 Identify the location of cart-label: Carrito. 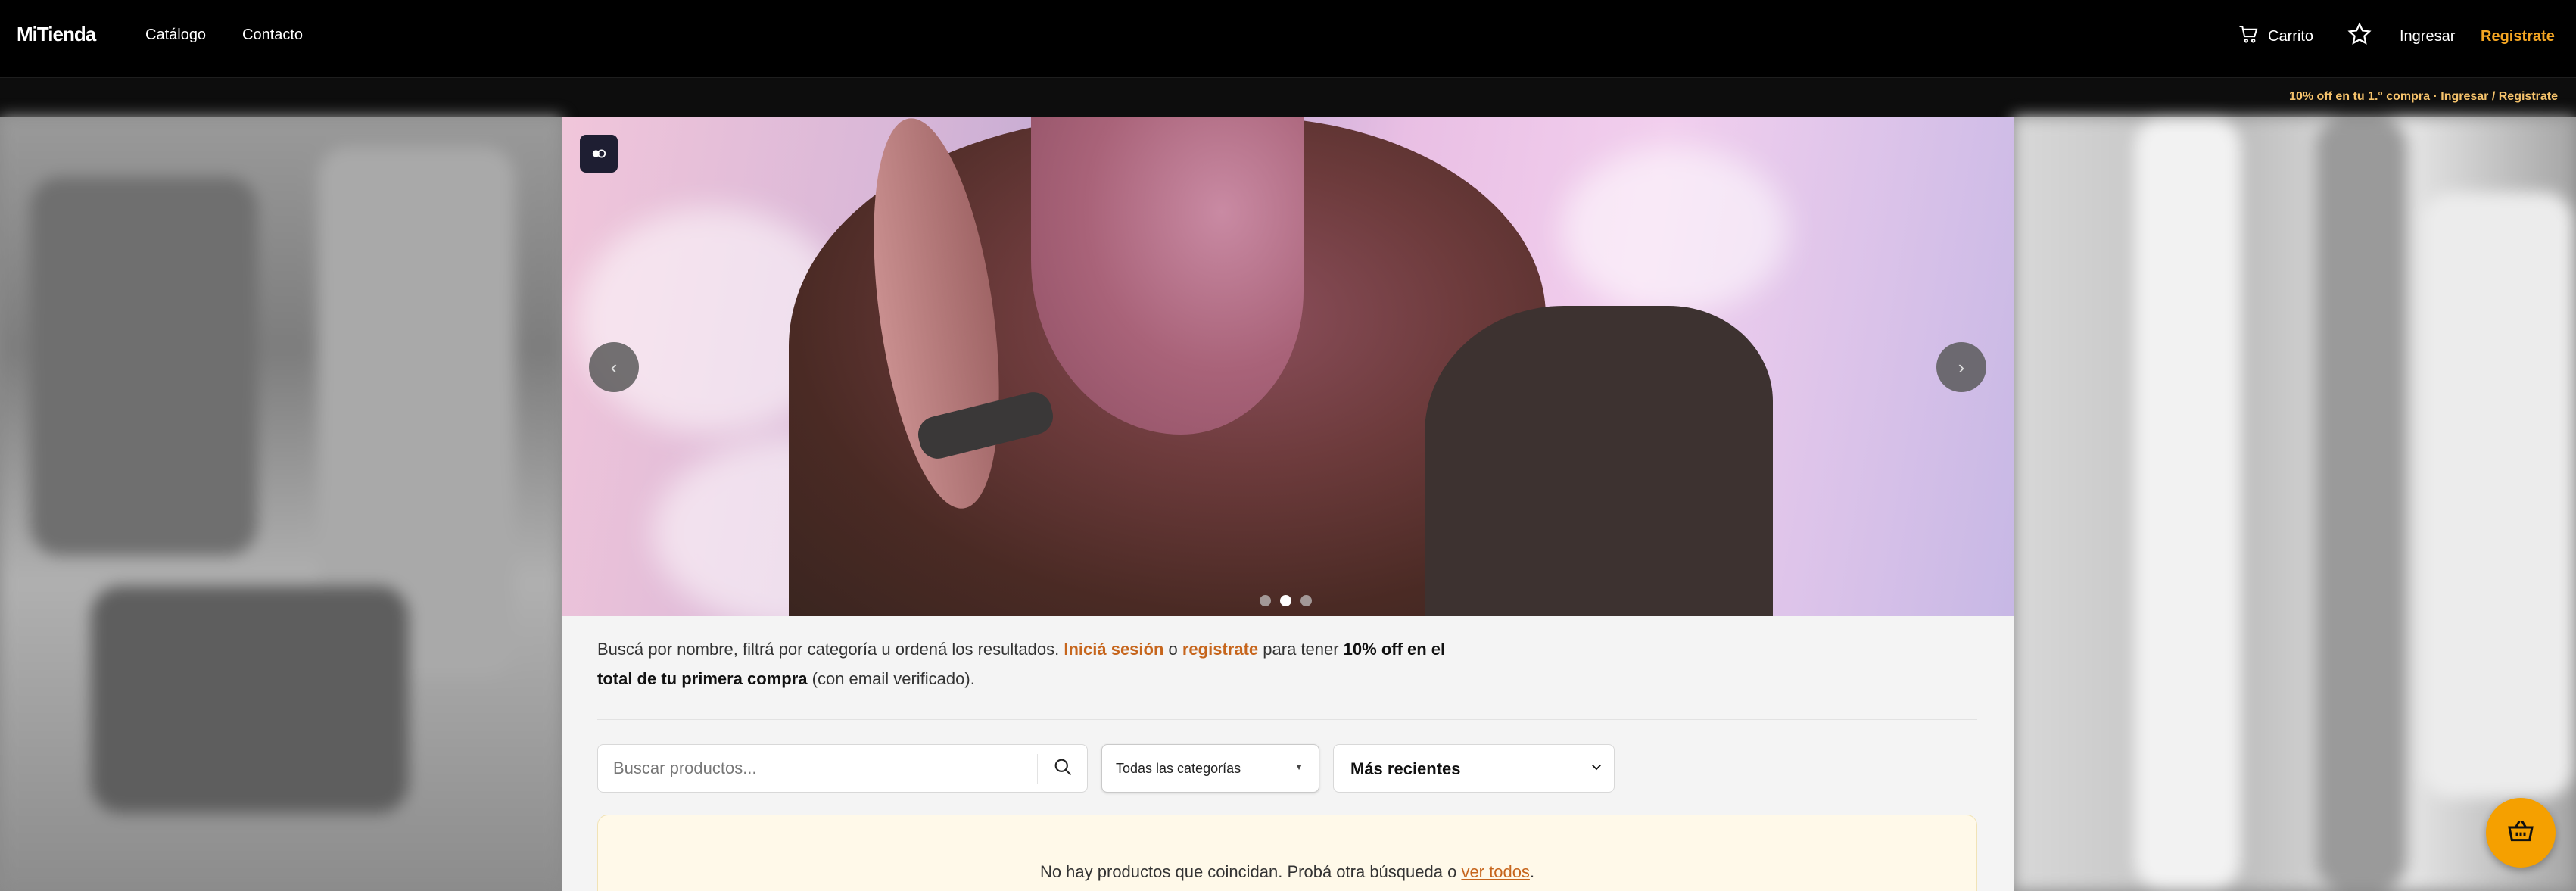
(2291, 36).